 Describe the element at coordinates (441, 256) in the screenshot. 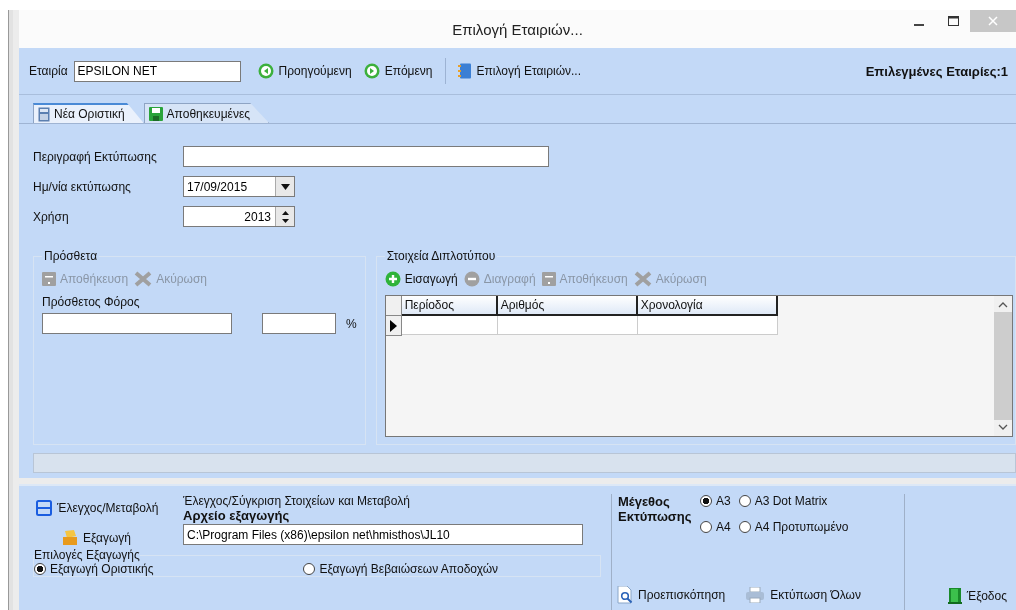

I see `group-title: Στοιχεία Διπλοτύπου` at that location.